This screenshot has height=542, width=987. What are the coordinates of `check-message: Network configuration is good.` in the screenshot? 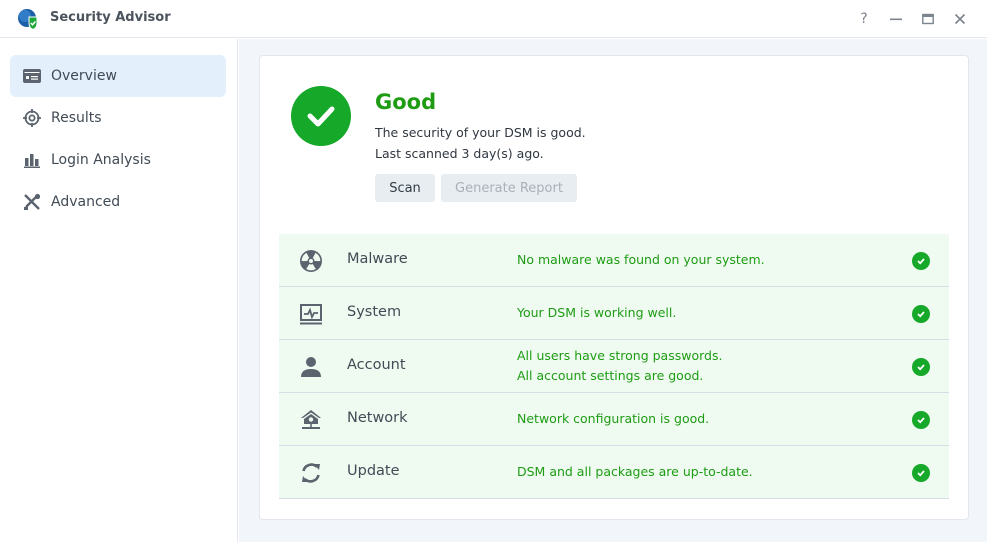 It's located at (613, 418).